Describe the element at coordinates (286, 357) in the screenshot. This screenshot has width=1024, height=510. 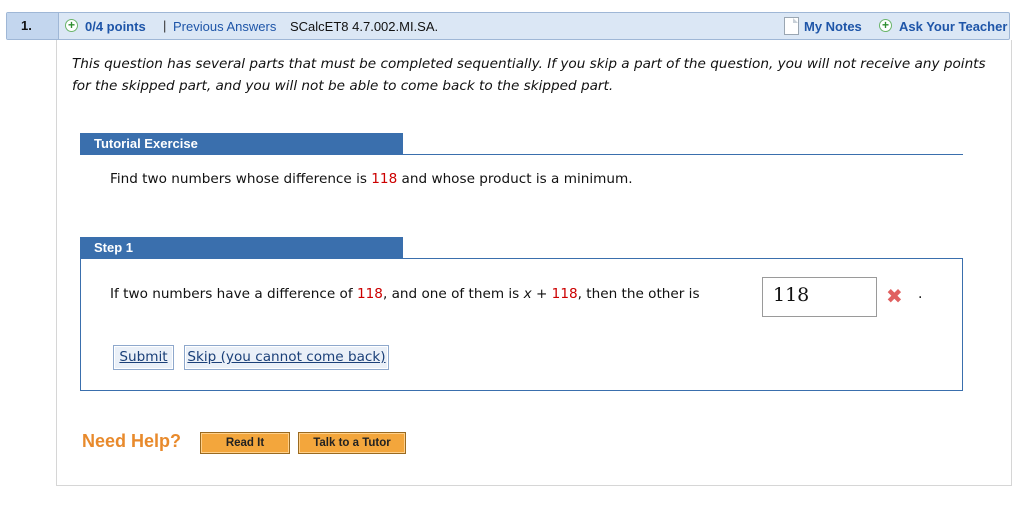
I see `skip-button: Skip (you cannot come back)` at that location.